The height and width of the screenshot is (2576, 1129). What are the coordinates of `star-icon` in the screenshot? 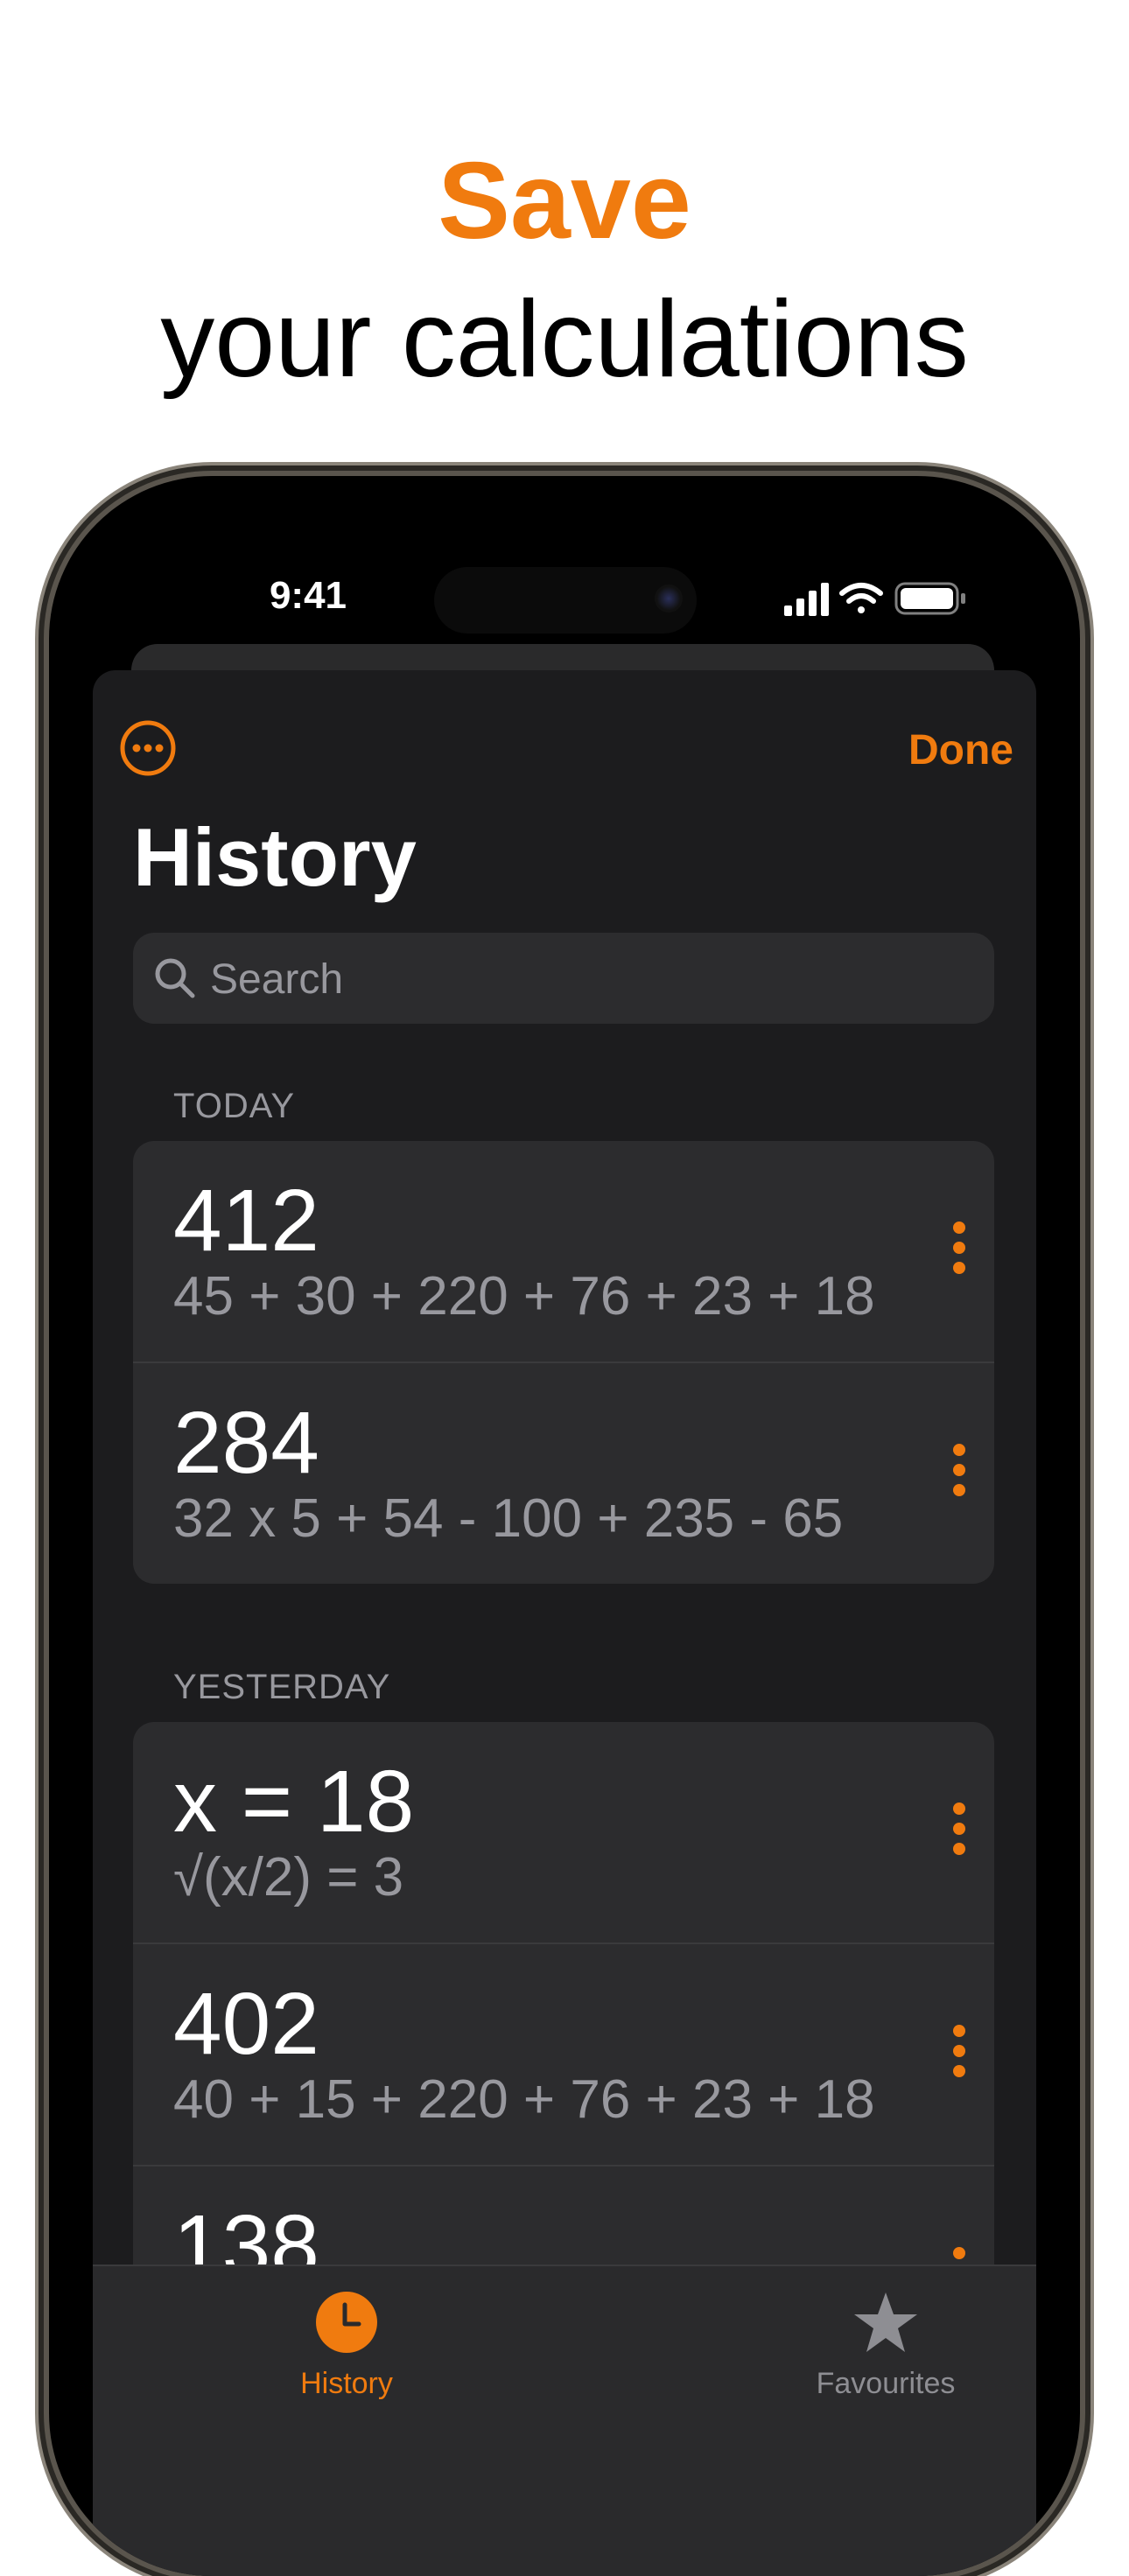 It's located at (885, 2322).